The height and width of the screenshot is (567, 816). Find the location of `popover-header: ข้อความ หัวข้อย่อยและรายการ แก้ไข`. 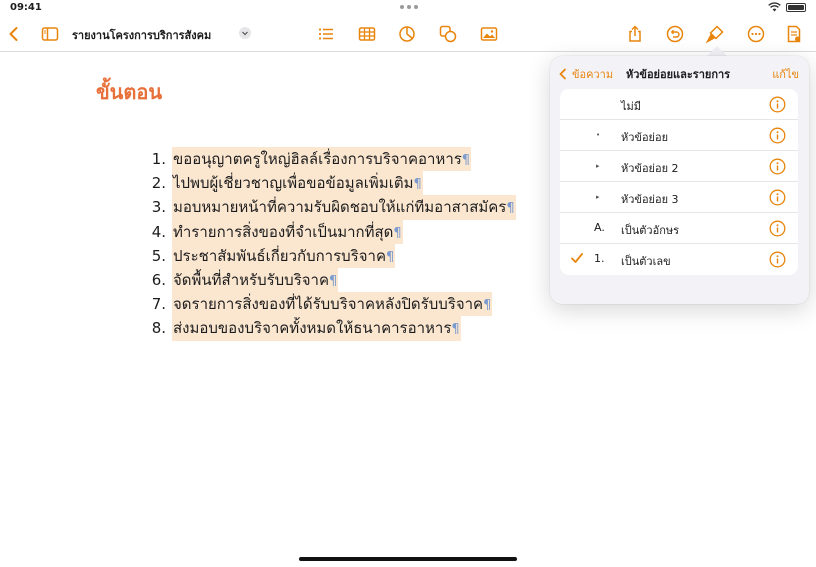

popover-header: ข้อความ หัวข้อย่อยและรายการ แก้ไข is located at coordinates (679, 72).